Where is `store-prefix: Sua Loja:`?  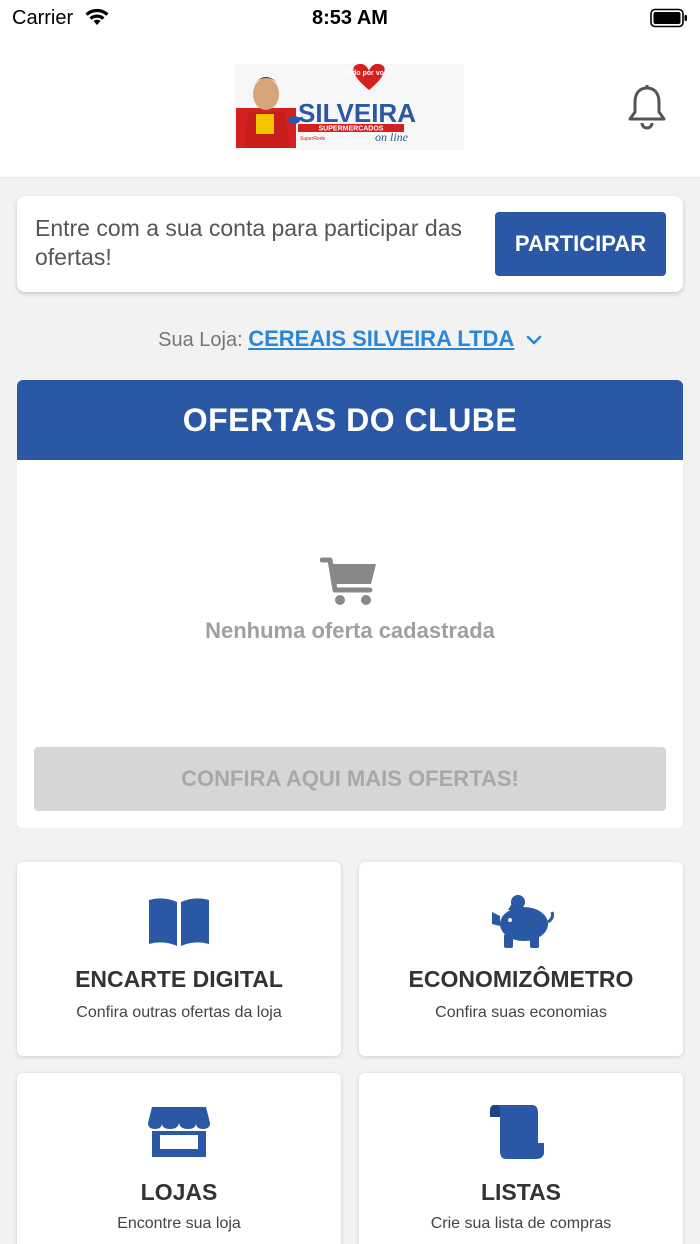 store-prefix: Sua Loja: is located at coordinates (200, 340).